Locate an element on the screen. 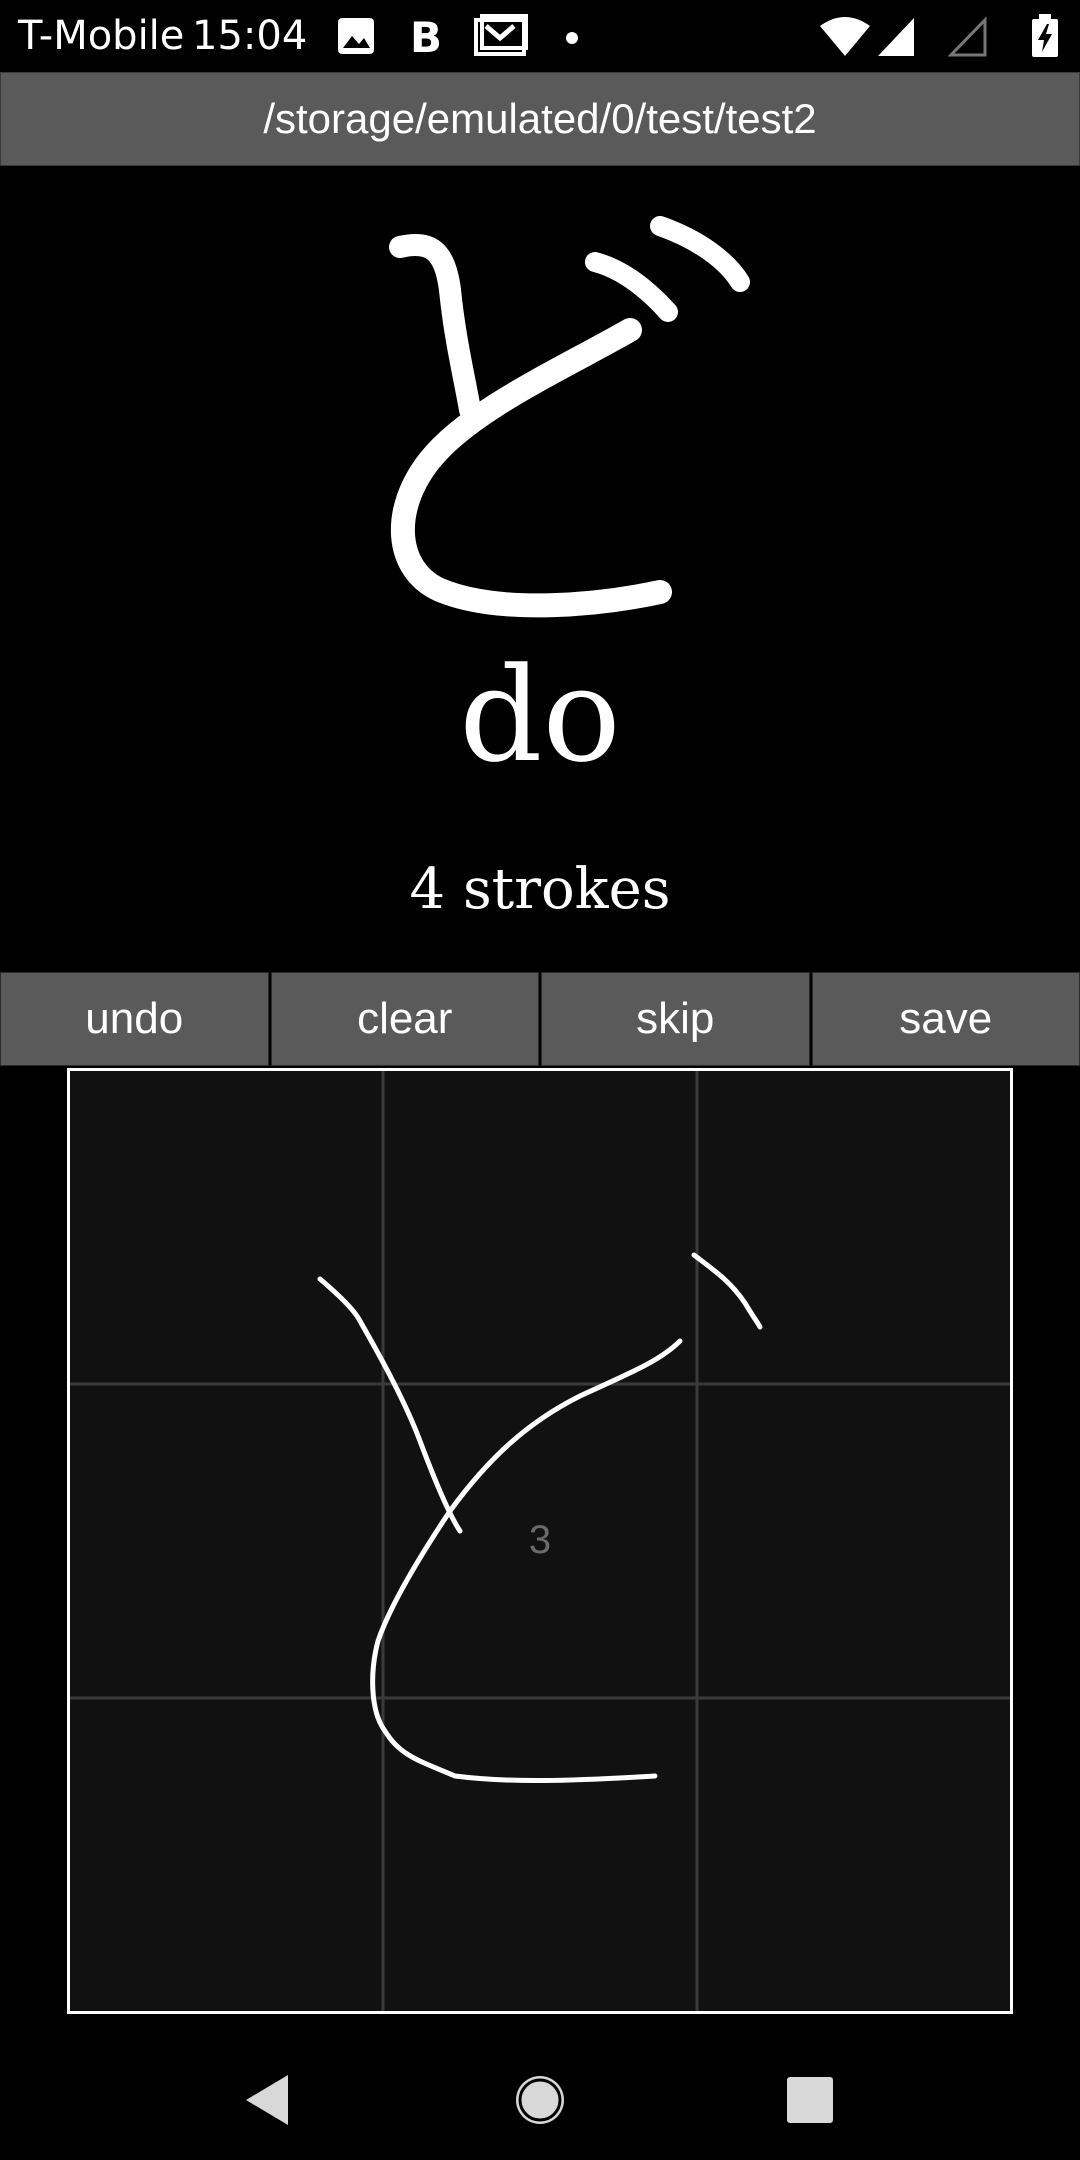 This screenshot has width=1080, height=2160. home-icon is located at coordinates (540, 2100).